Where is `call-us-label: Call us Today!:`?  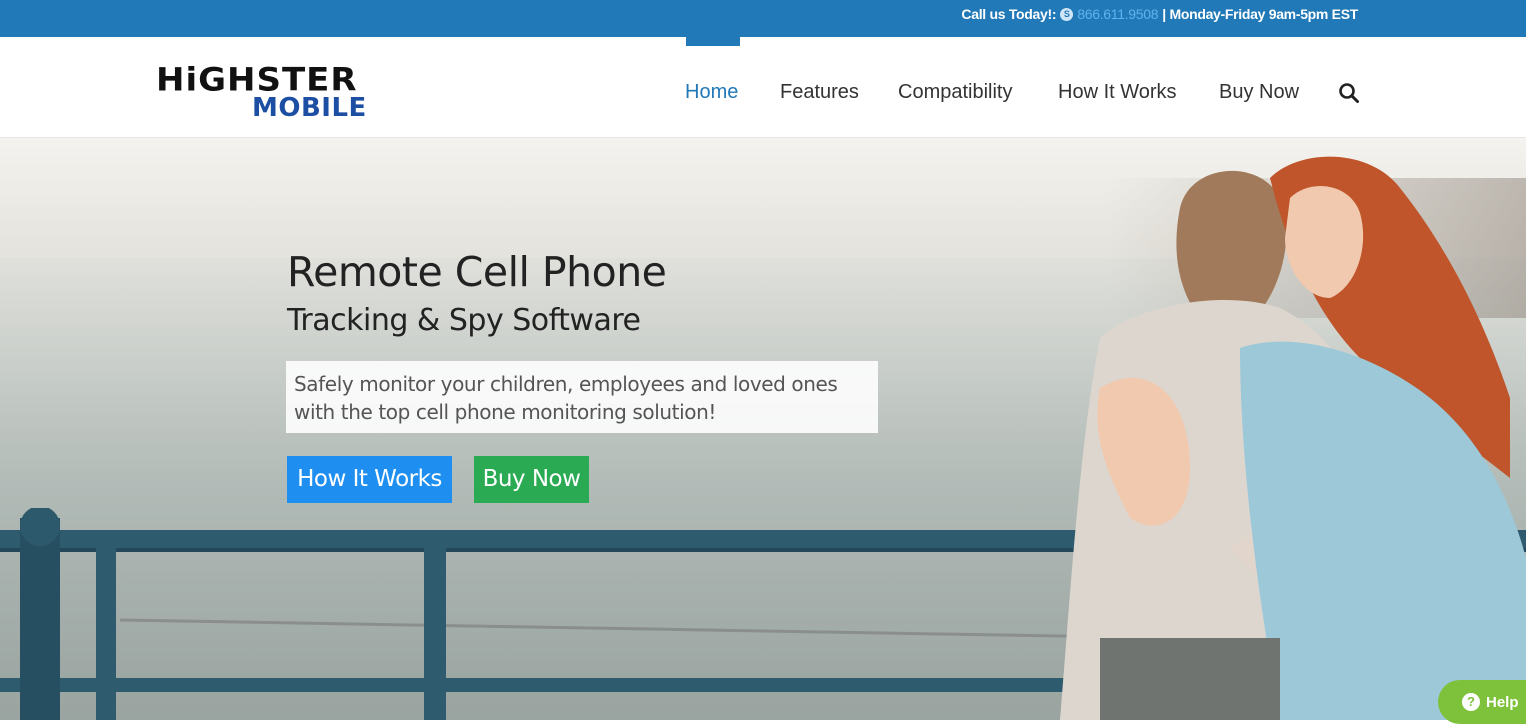 call-us-label: Call us Today!: is located at coordinates (1009, 14).